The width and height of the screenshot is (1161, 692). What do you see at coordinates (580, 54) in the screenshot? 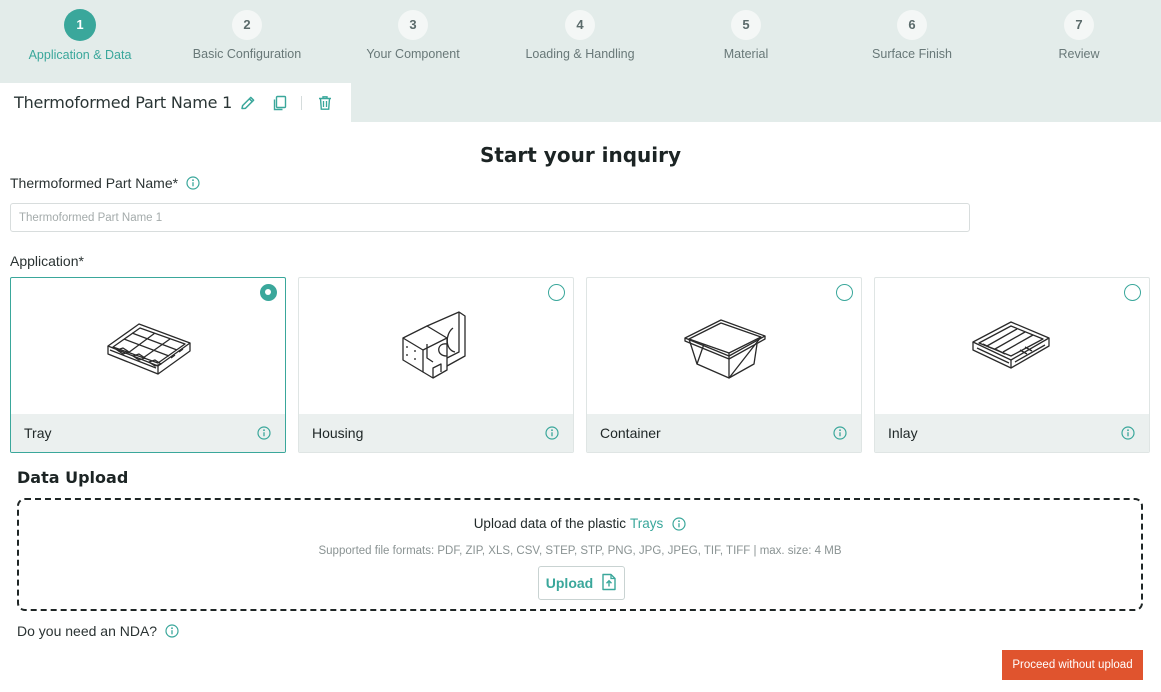
I see `step-label: Loading & Handling` at bounding box center [580, 54].